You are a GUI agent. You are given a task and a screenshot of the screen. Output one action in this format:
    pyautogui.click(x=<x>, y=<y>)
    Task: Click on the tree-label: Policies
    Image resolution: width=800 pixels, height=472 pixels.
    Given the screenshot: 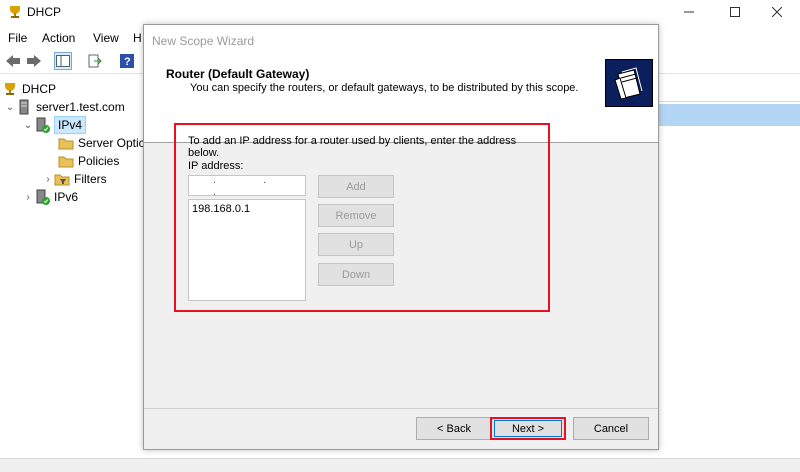 What is the action you would take?
    pyautogui.click(x=99, y=161)
    